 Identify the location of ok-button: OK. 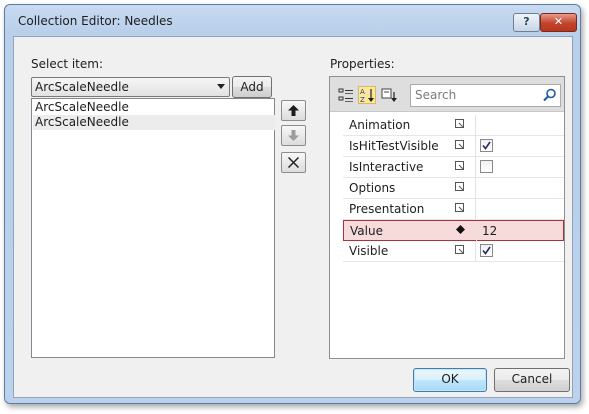
(450, 380).